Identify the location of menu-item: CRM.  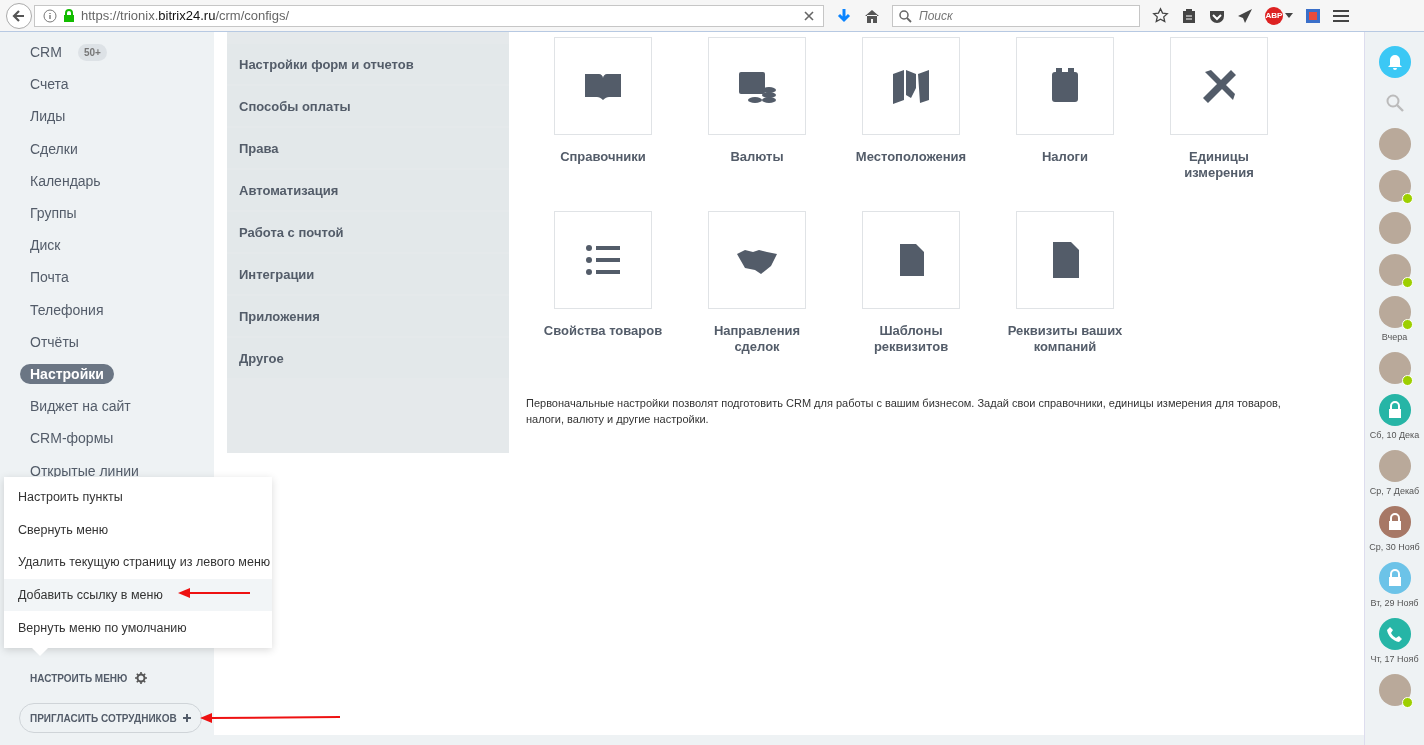
(46, 52).